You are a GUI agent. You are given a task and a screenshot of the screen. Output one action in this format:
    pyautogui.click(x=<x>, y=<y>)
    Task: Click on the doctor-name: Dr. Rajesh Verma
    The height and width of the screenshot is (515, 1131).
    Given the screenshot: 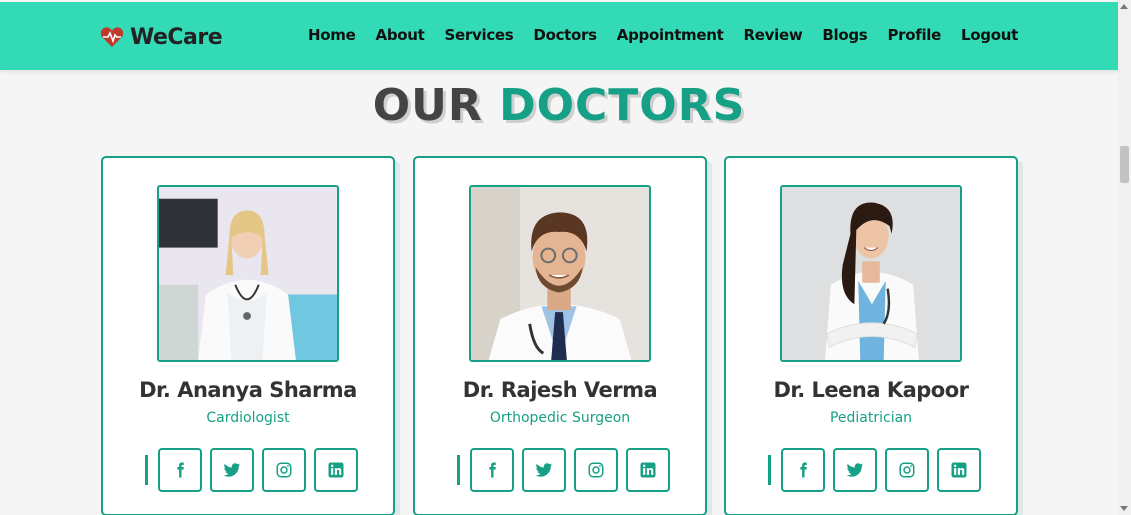 What is the action you would take?
    pyautogui.click(x=560, y=390)
    